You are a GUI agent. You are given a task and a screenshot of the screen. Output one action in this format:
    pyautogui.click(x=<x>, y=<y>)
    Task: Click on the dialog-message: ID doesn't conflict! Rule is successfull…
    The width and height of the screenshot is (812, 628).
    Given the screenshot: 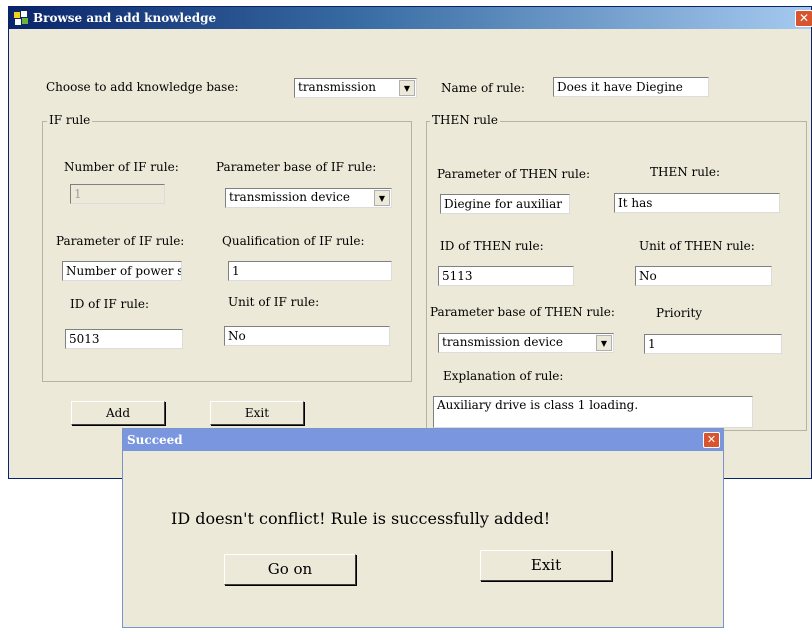 What is the action you would take?
    pyautogui.click(x=361, y=518)
    